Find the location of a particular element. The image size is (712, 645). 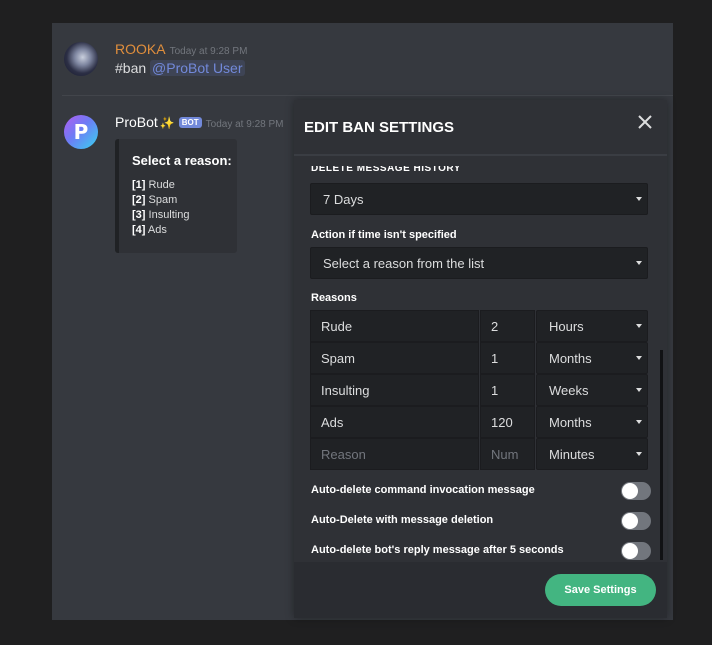

reason-input: Insulting is located at coordinates (394, 390).